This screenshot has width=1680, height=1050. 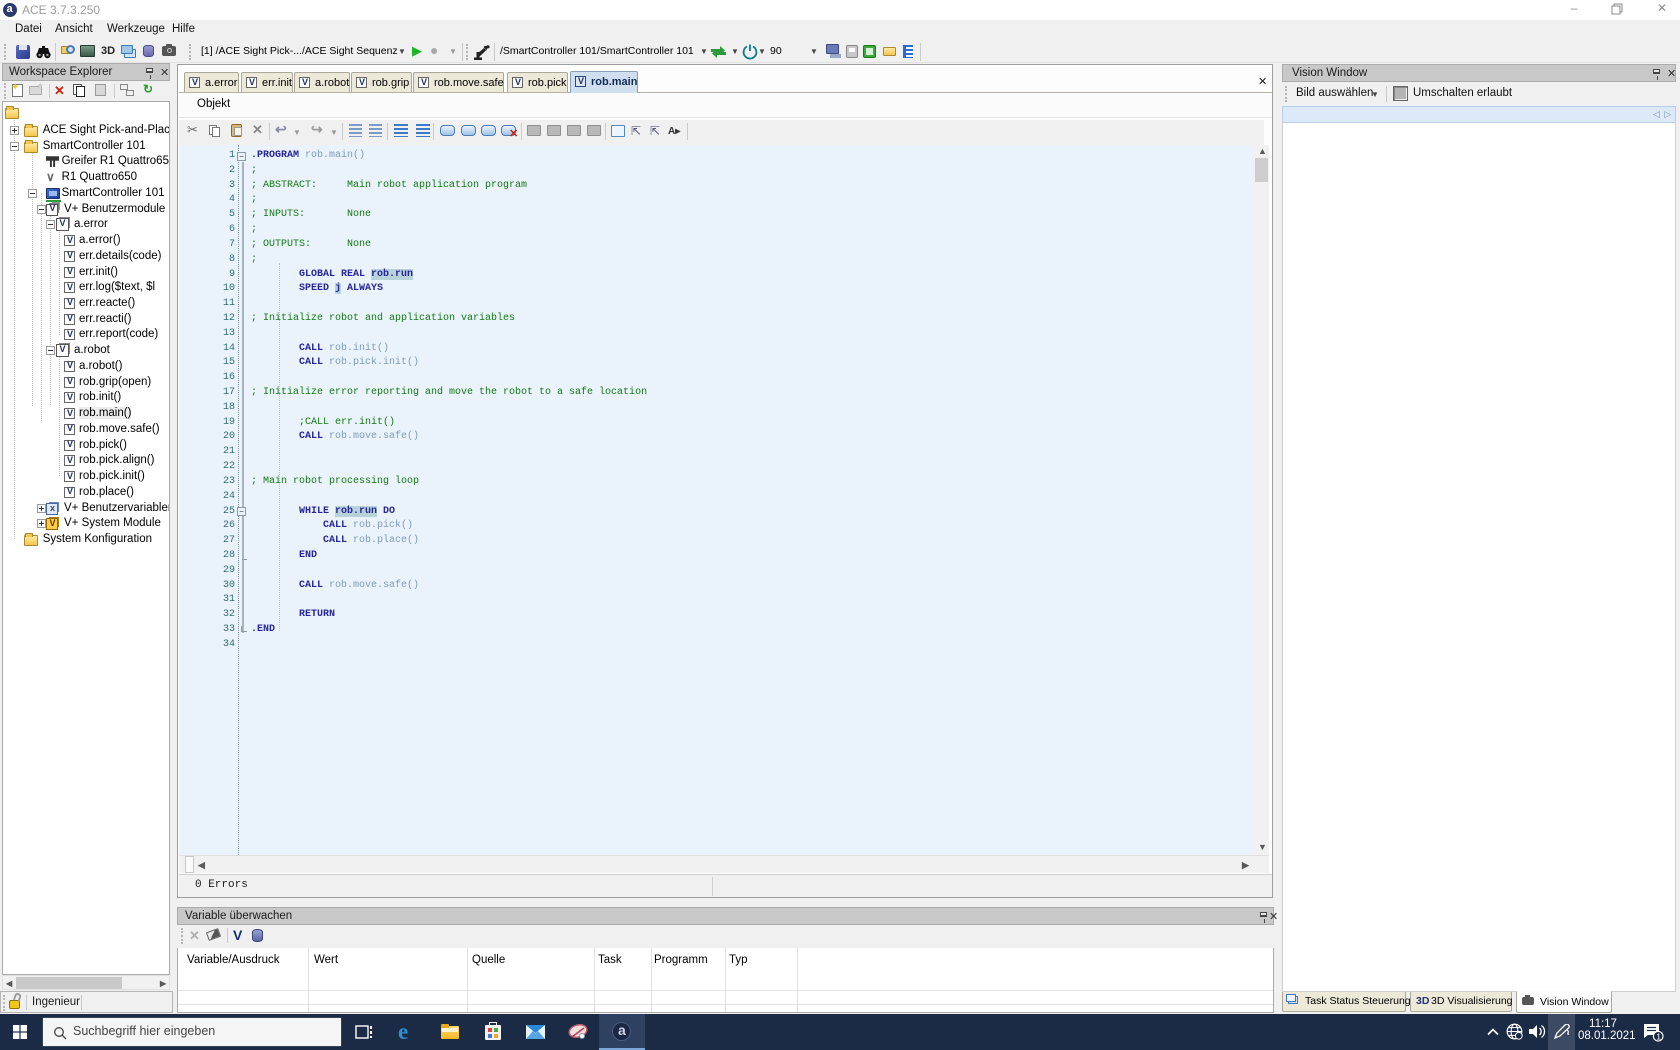 What do you see at coordinates (1658, 1036) in the screenshot?
I see `svg-text: 1` at bounding box center [1658, 1036].